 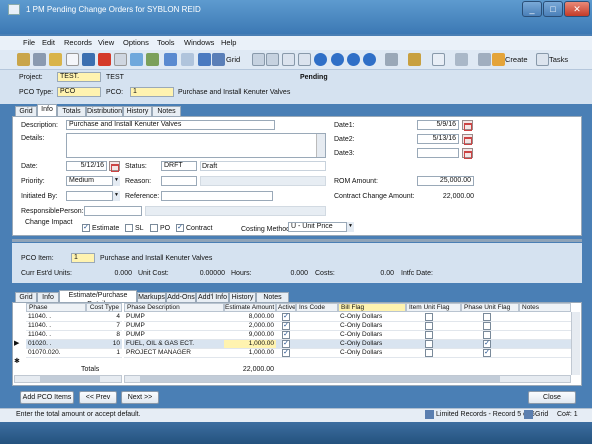 I want to click on costing-method-select: U - Unit Price, so click(x=321, y=227).